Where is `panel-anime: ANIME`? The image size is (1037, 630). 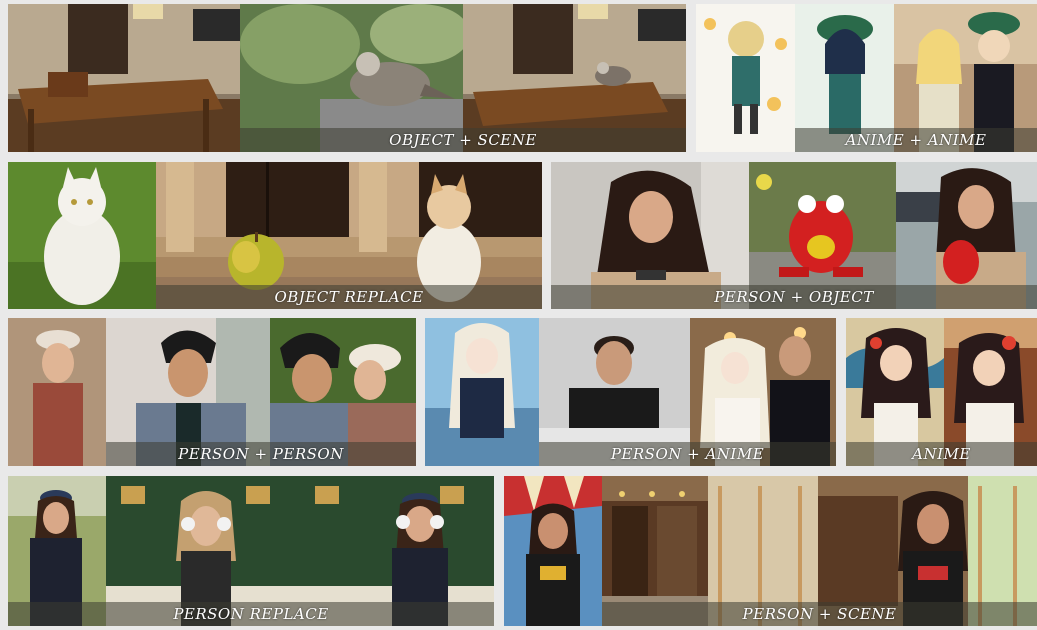 panel-anime: ANIME is located at coordinates (941, 392).